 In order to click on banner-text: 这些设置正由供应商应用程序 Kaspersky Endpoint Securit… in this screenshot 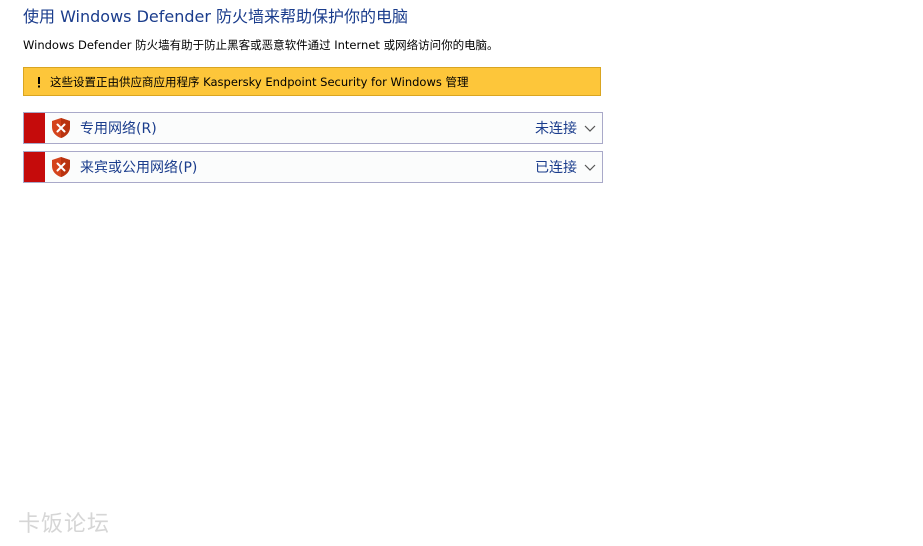, I will do `click(259, 81)`.